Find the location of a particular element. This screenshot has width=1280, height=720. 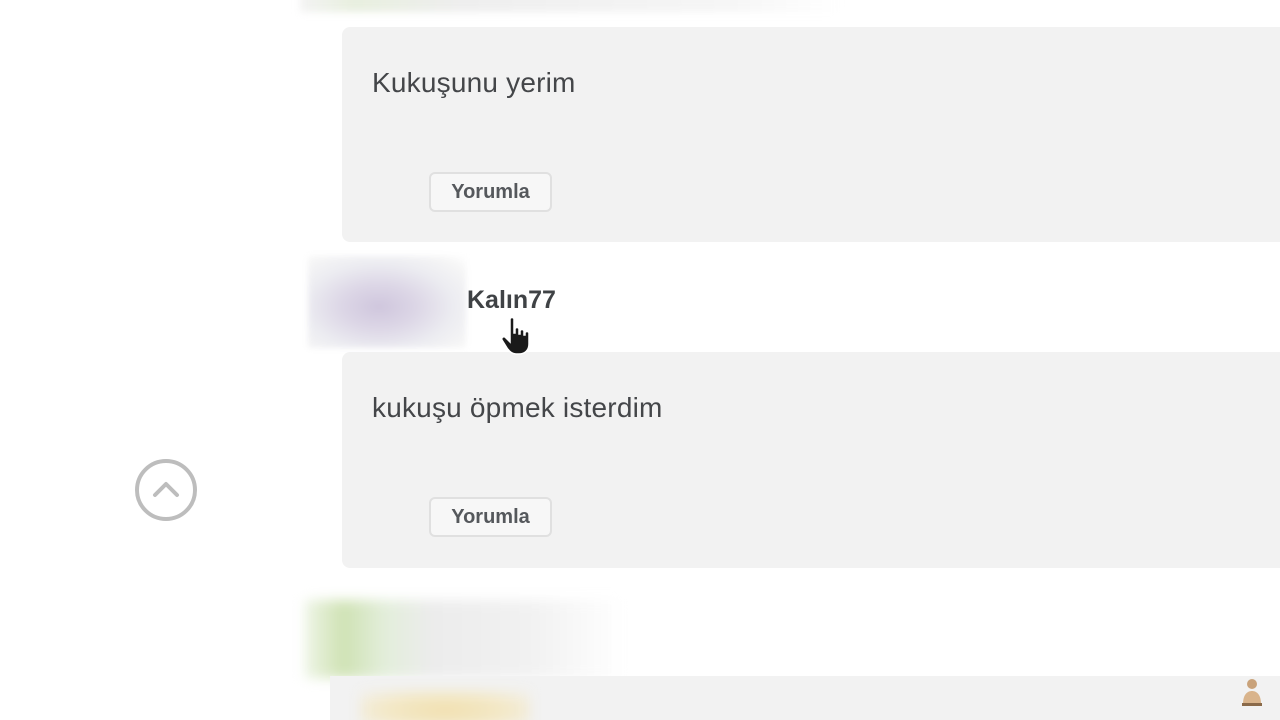

chevron-up-icon is located at coordinates (166, 489).